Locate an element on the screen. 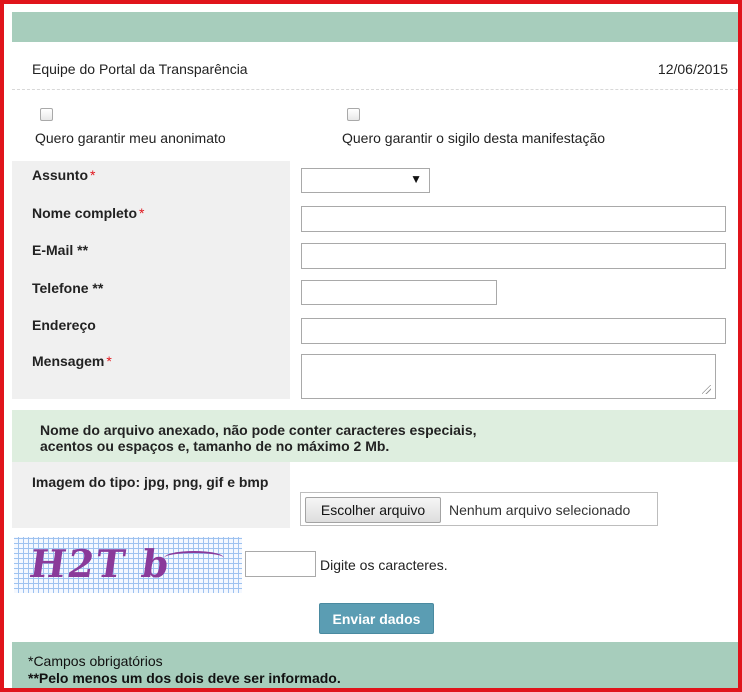 This screenshot has height=692, width=742. file-type-label: Imagem do tipo: jpg, png, gif e bmp is located at coordinates (150, 482).